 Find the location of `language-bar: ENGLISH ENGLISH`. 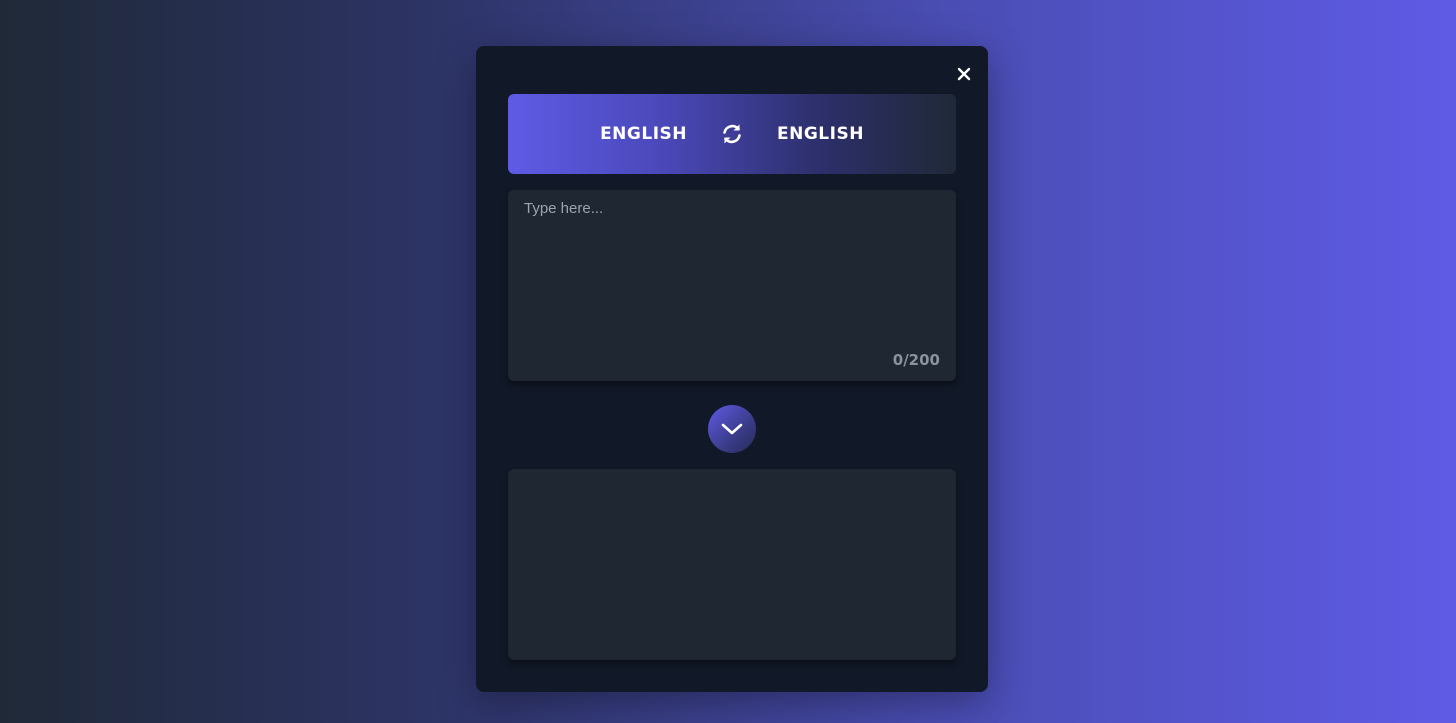

language-bar: ENGLISH ENGLISH is located at coordinates (732, 134).